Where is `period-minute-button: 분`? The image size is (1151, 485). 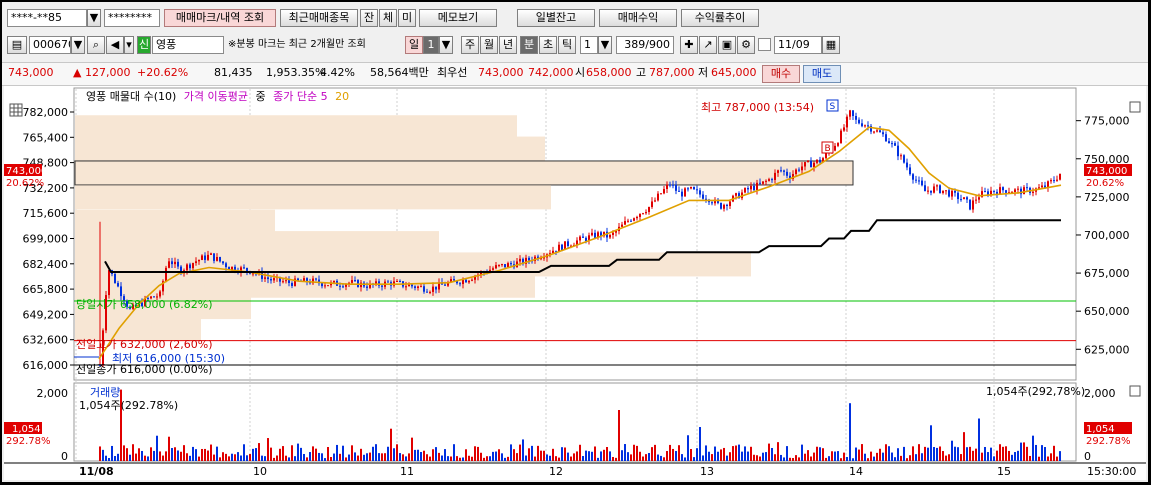
period-minute-button: 분 is located at coordinates (529, 45).